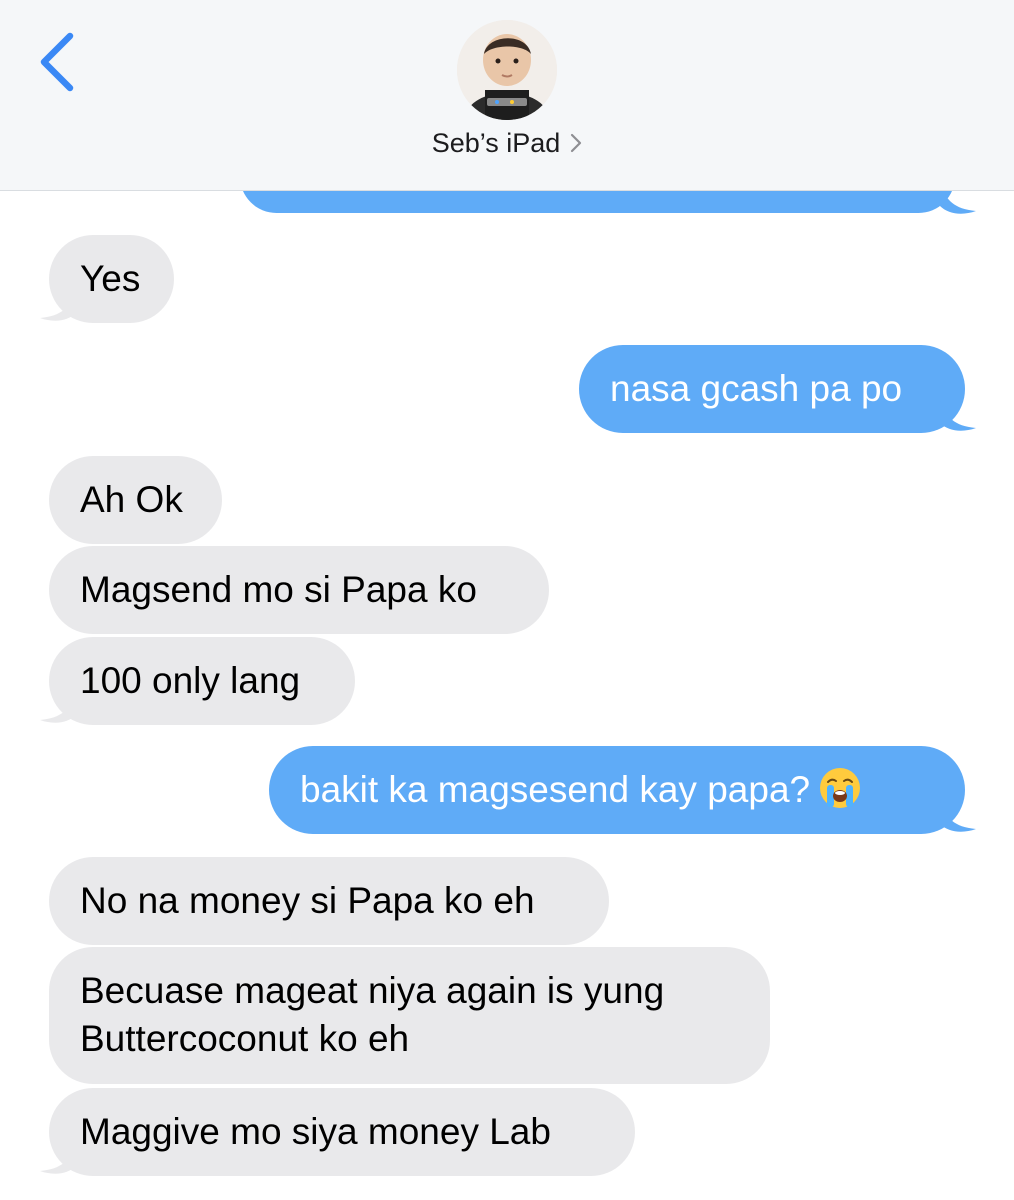 The height and width of the screenshot is (1200, 1014). Describe the element at coordinates (245, 1038) in the screenshot. I see `message-text-line: Buttercoconut ko eh` at that location.